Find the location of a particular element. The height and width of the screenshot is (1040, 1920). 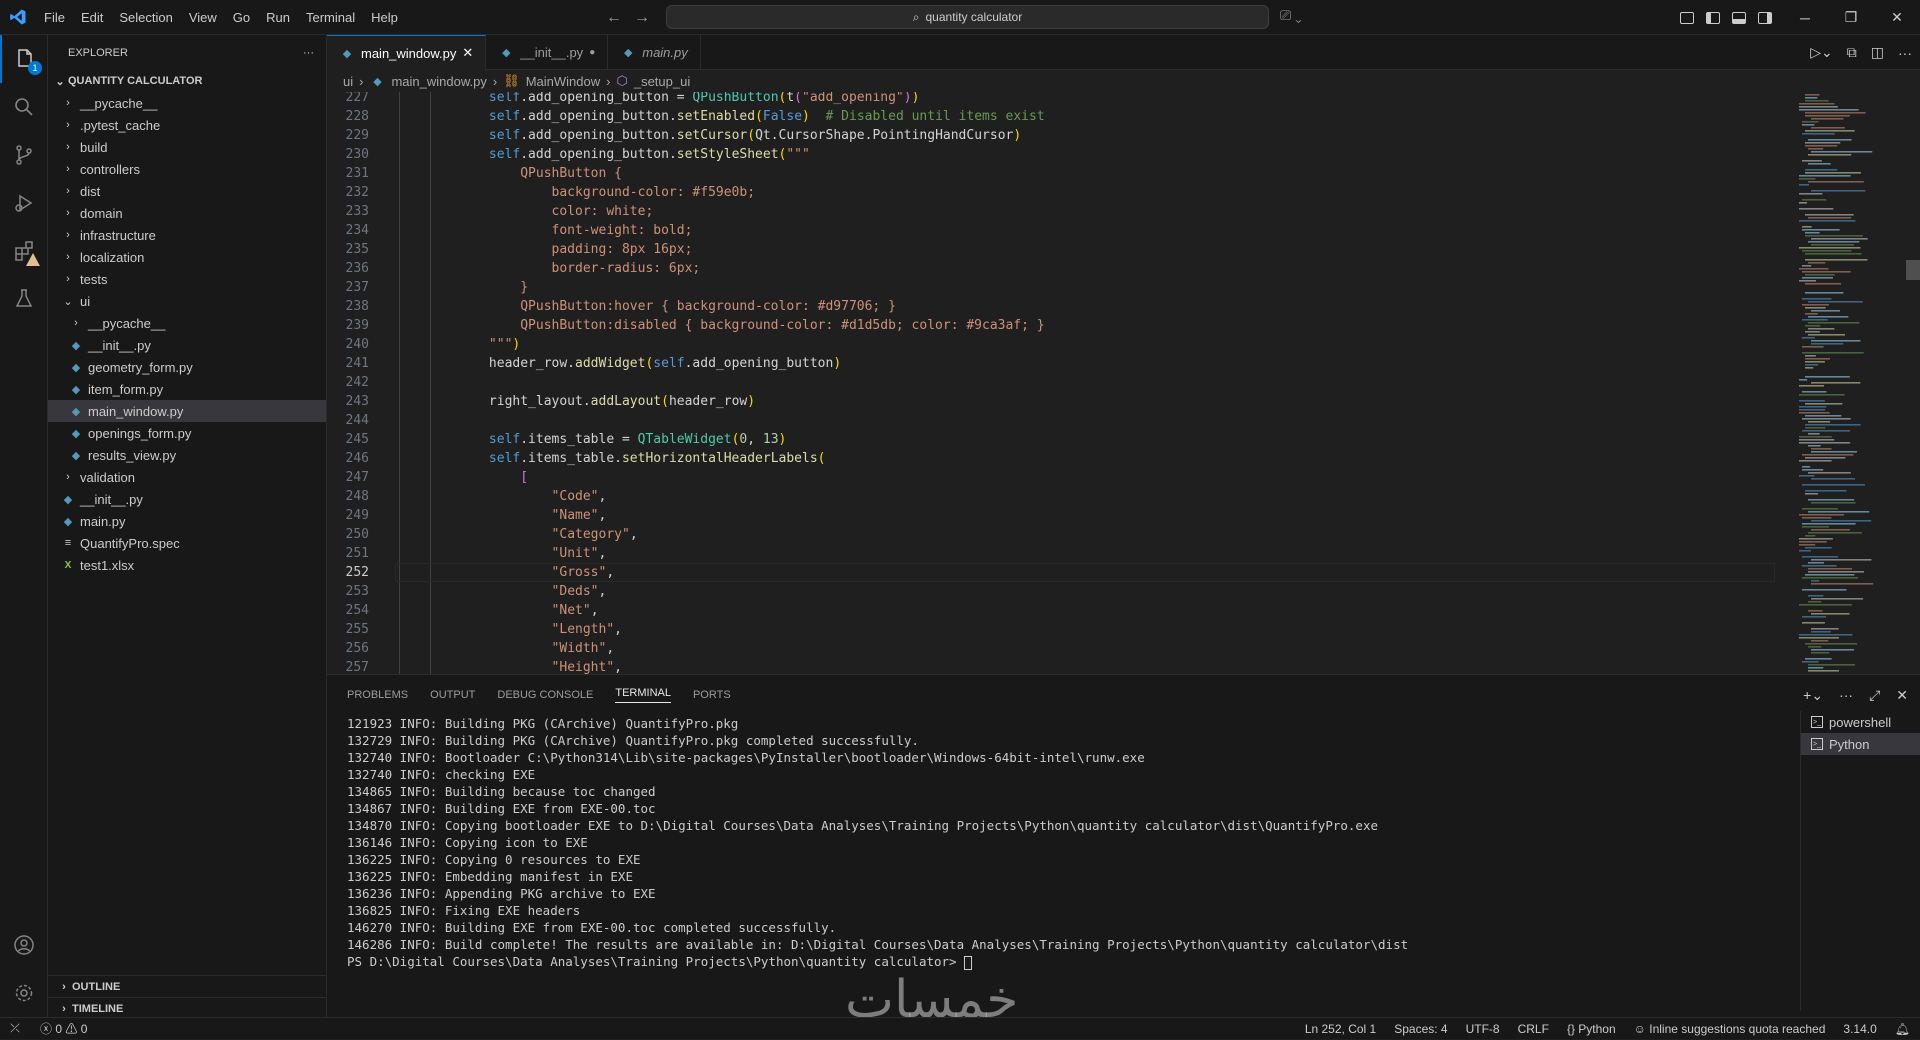

bell-icon: 🔔︎ is located at coordinates (1902, 1029).